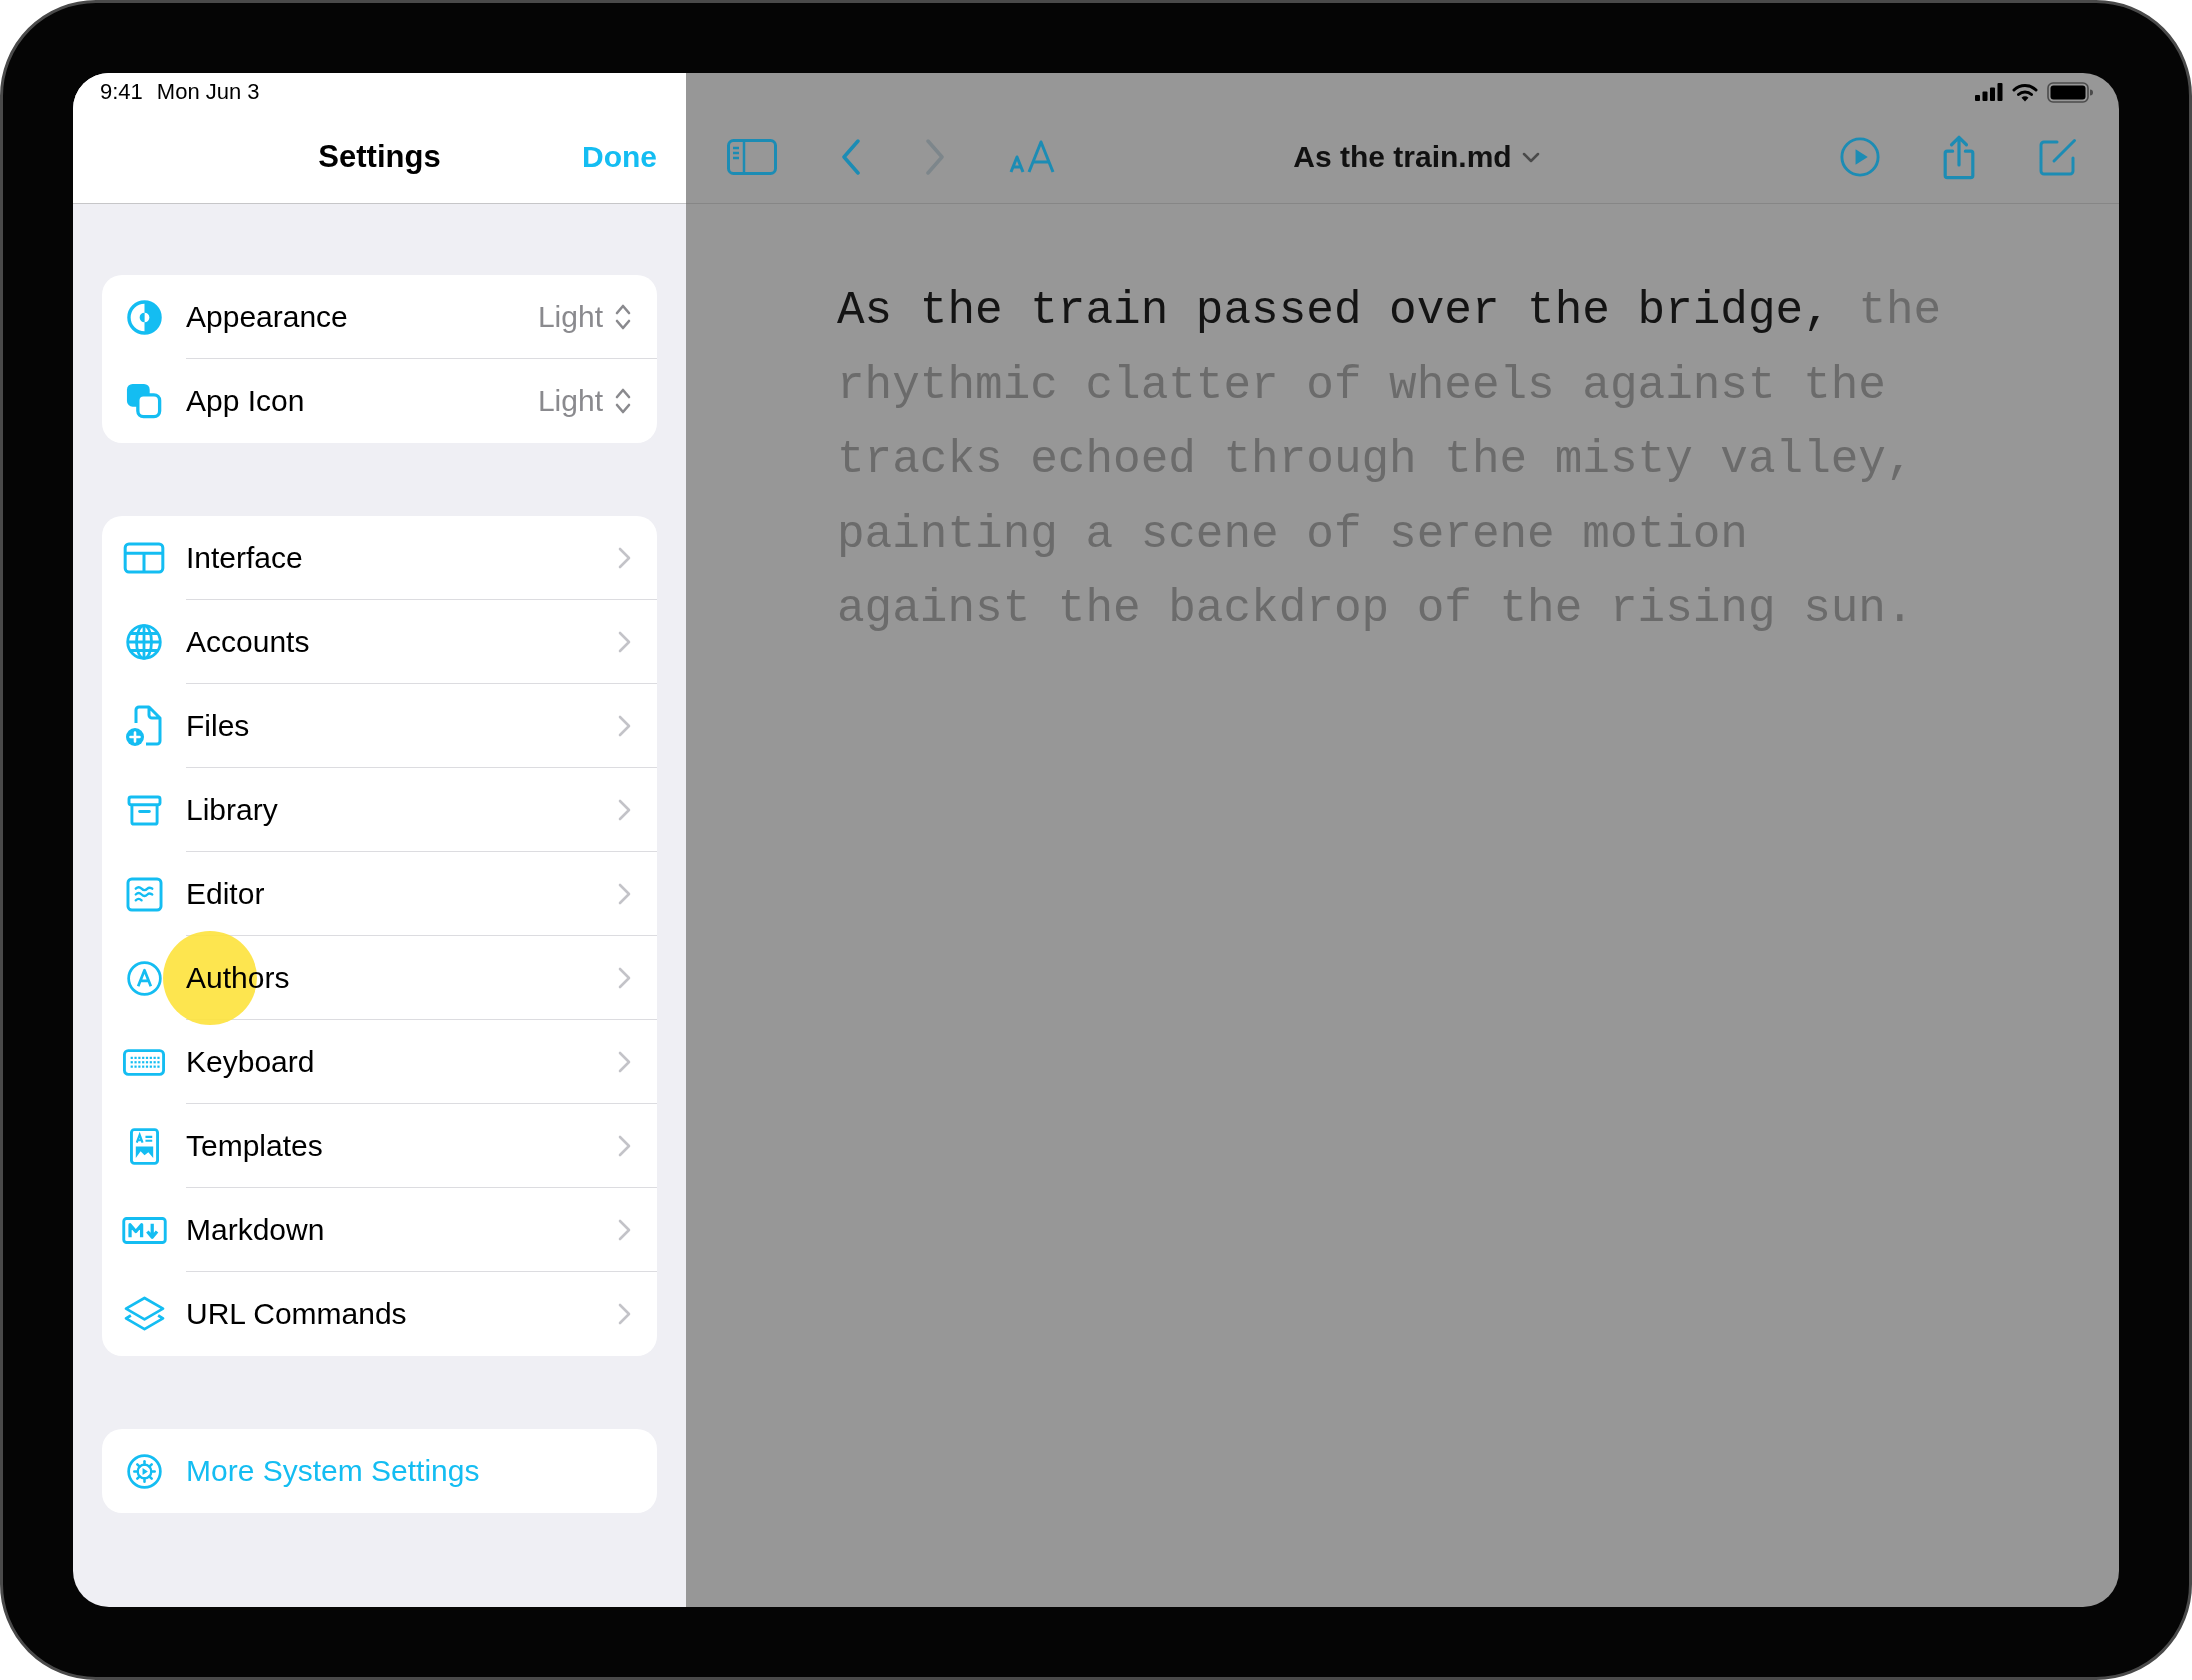 This screenshot has height=1680, width=2192. What do you see at coordinates (379, 558) in the screenshot?
I see `settings-row: Interface` at bounding box center [379, 558].